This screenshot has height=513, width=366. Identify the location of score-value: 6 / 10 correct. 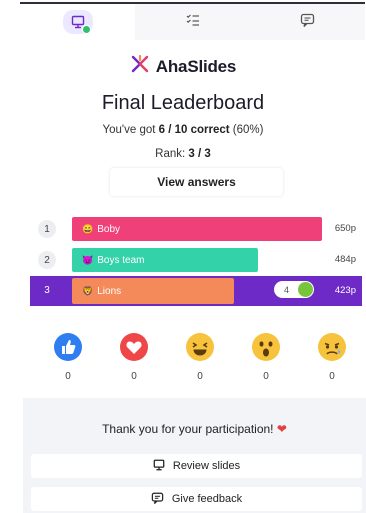
(194, 130).